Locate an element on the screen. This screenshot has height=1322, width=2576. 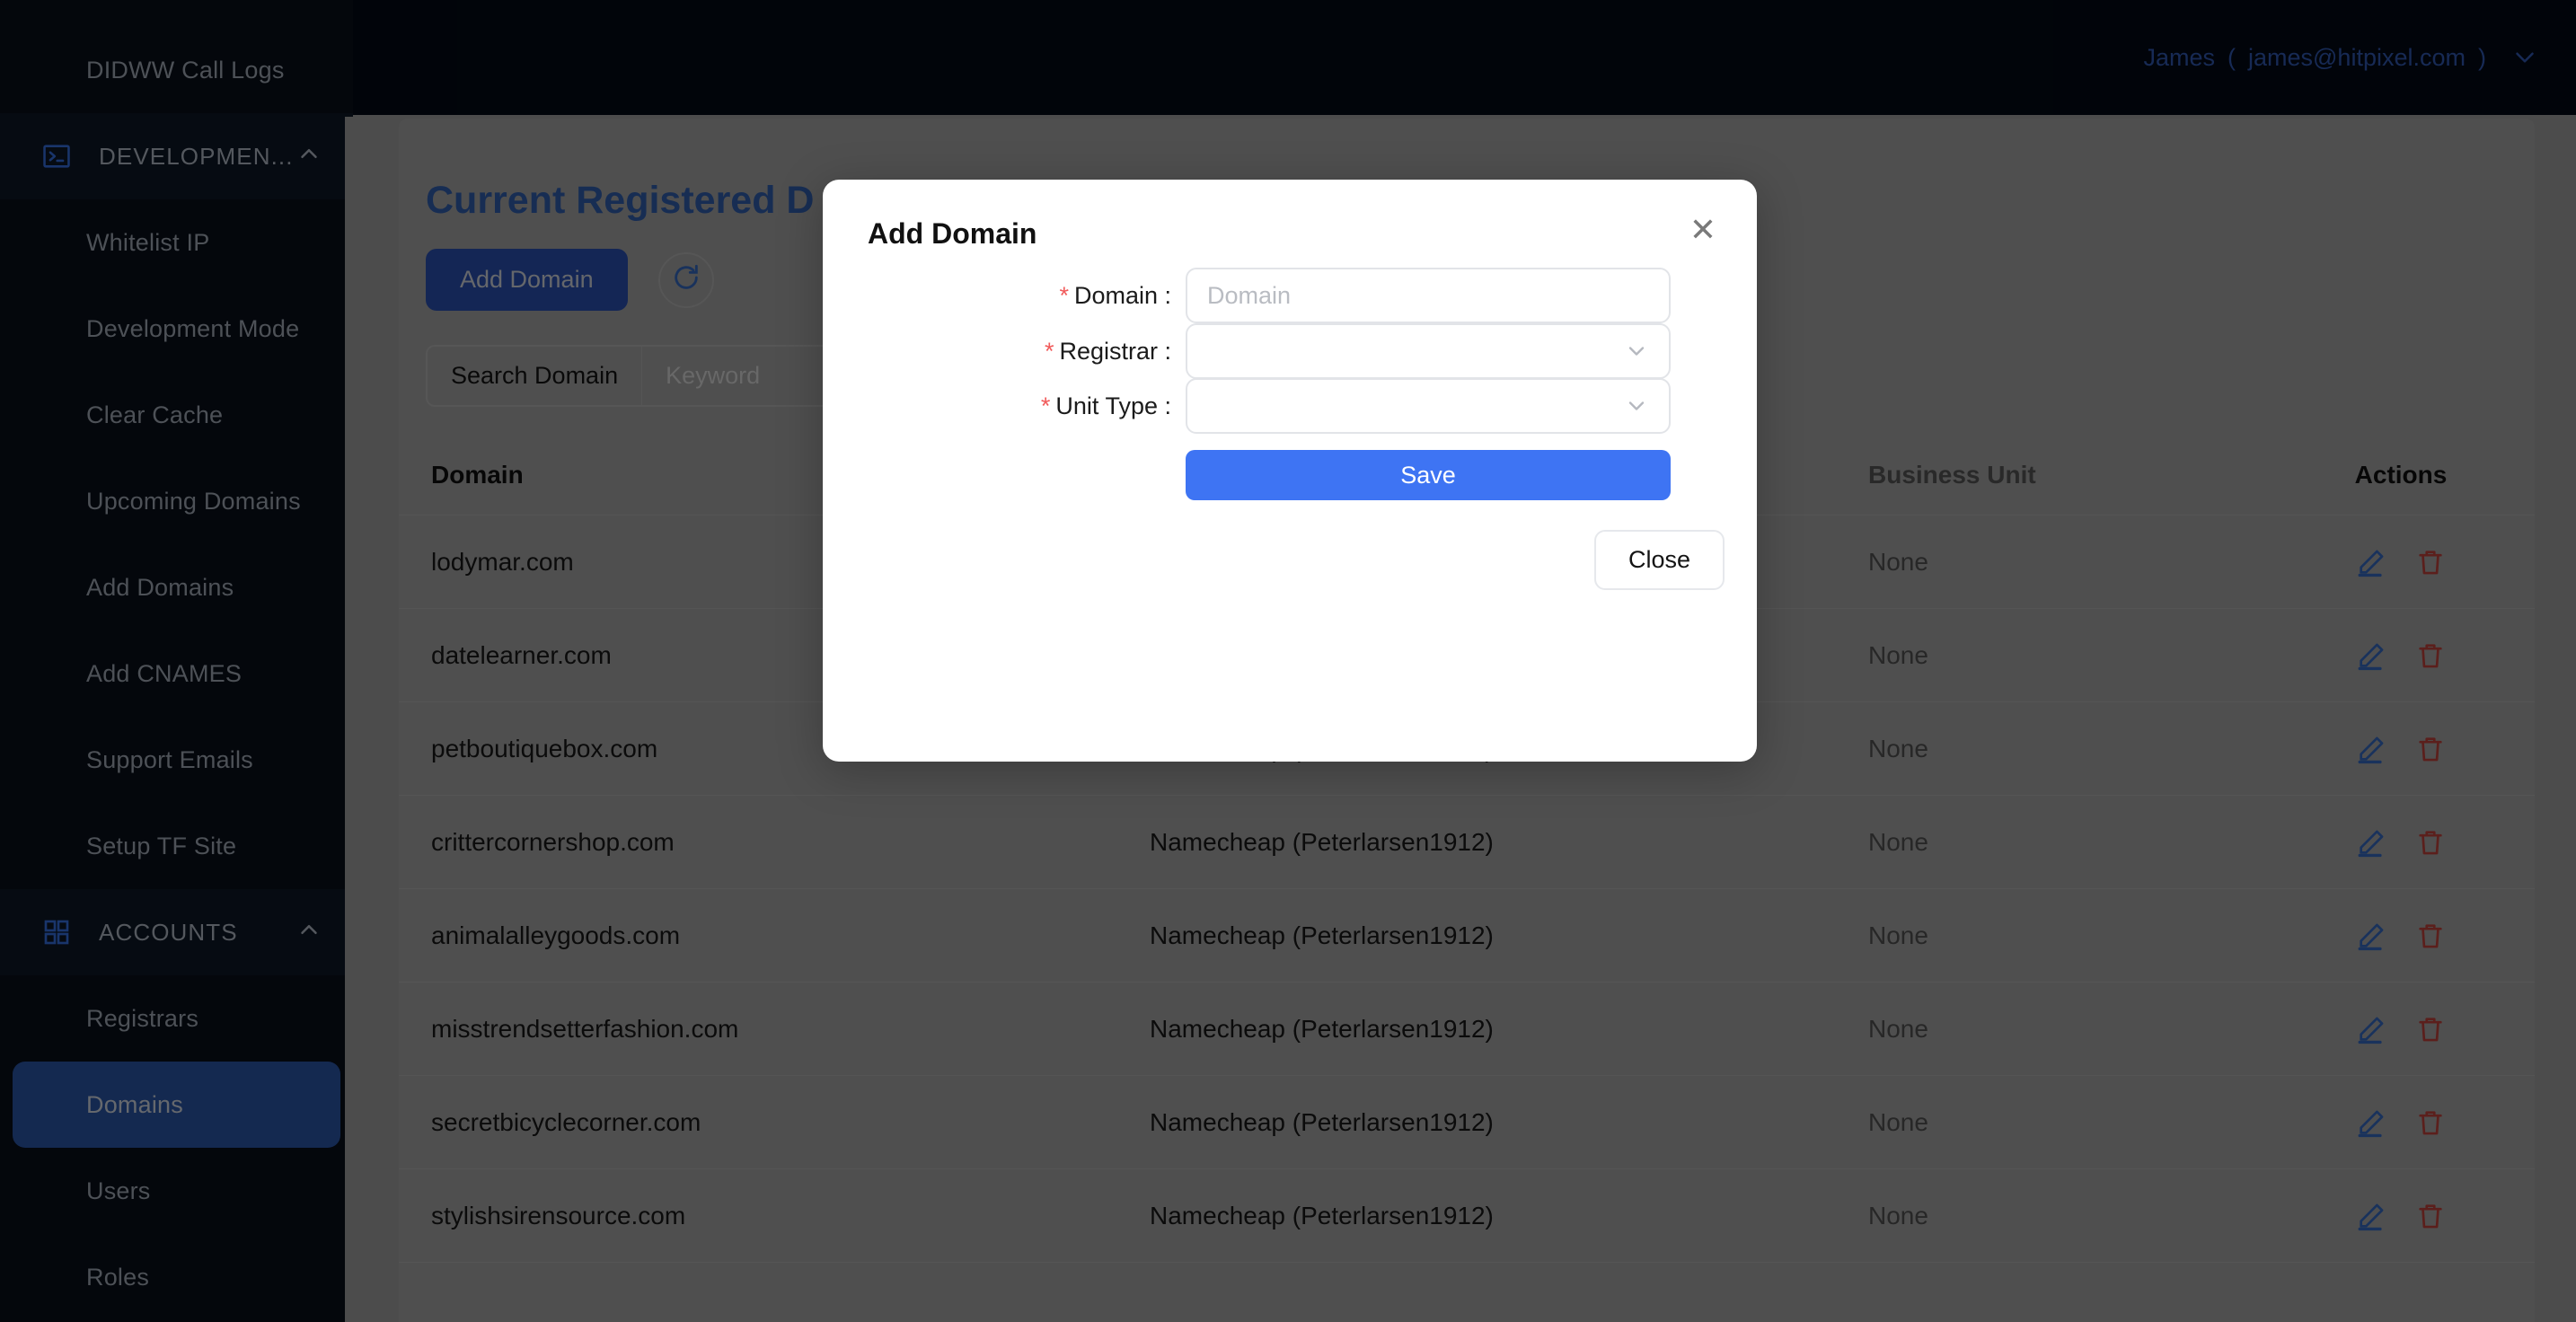
unit-type-select is located at coordinates (1428, 406).